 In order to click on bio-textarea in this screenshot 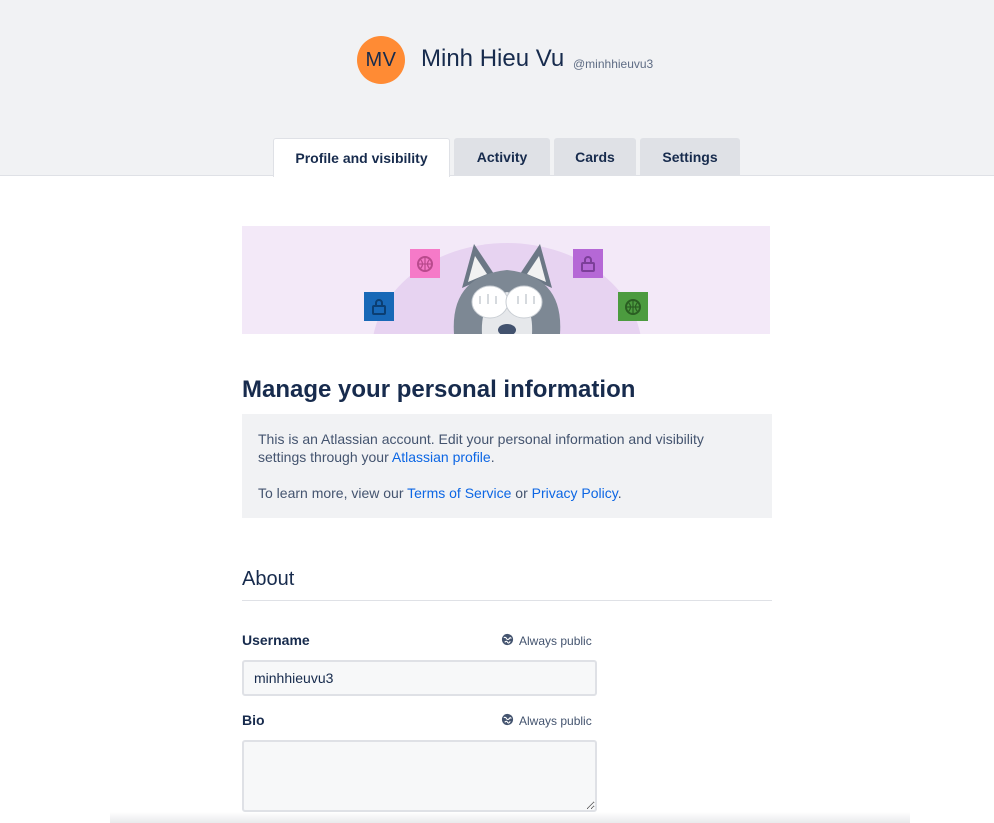, I will do `click(419, 776)`.